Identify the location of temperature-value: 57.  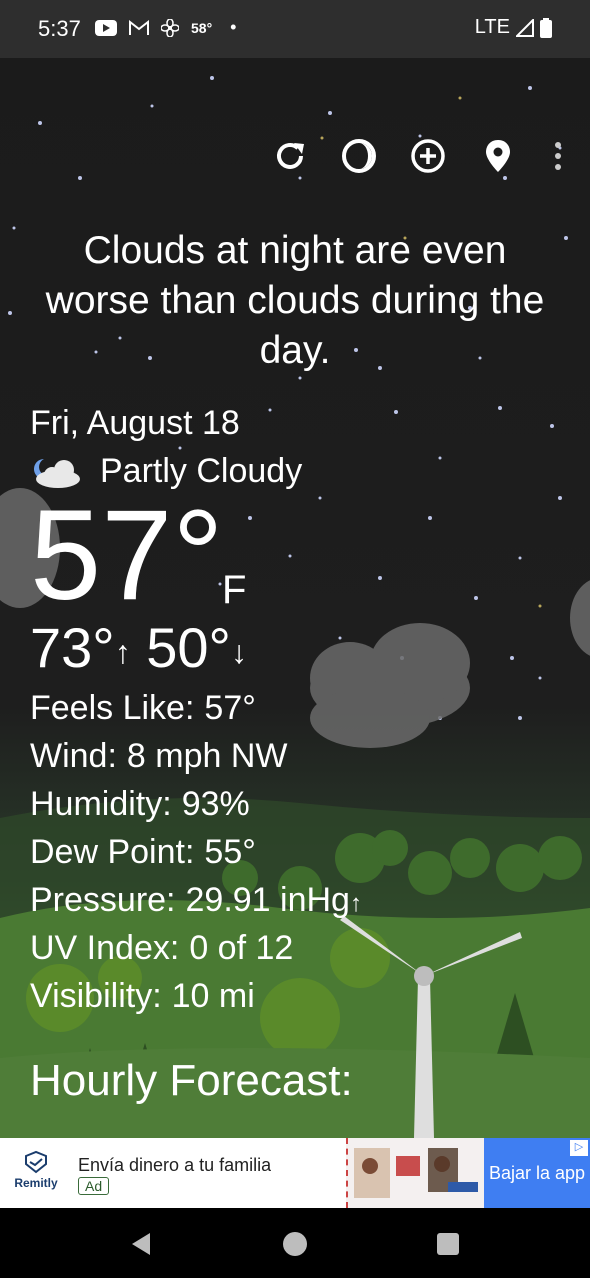
(101, 555).